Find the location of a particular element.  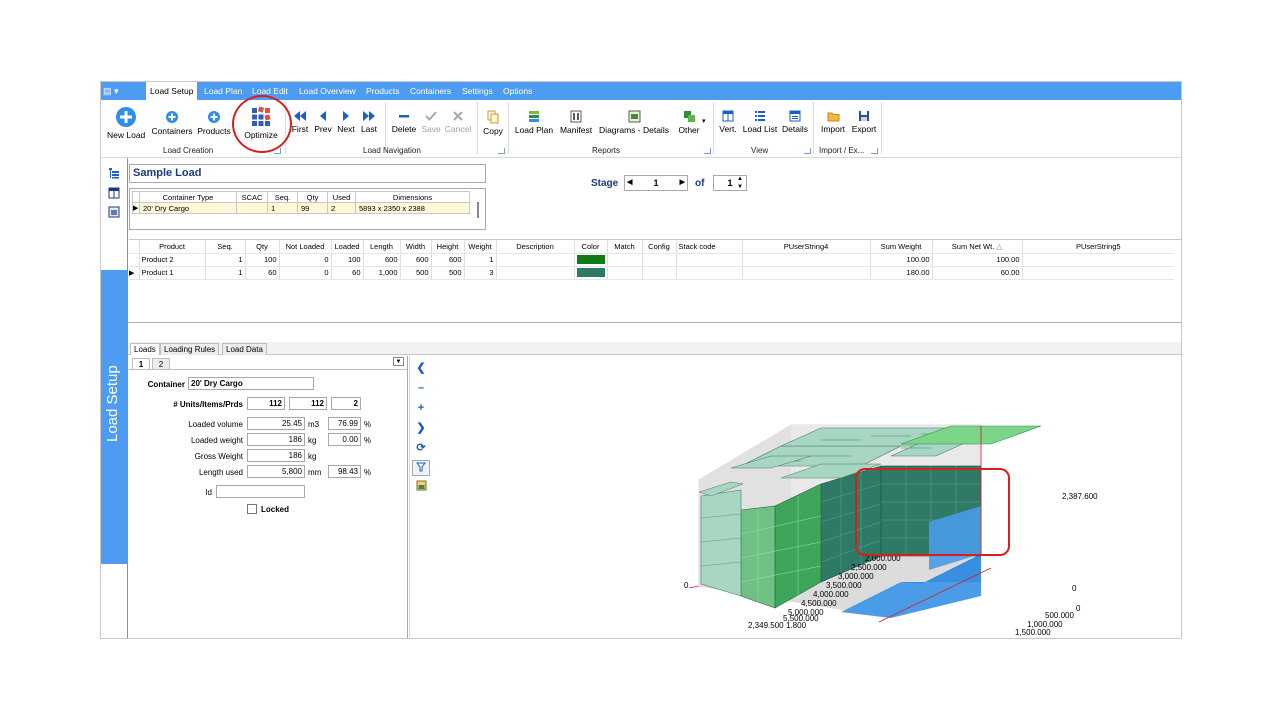

column-header: Match is located at coordinates (625, 247).